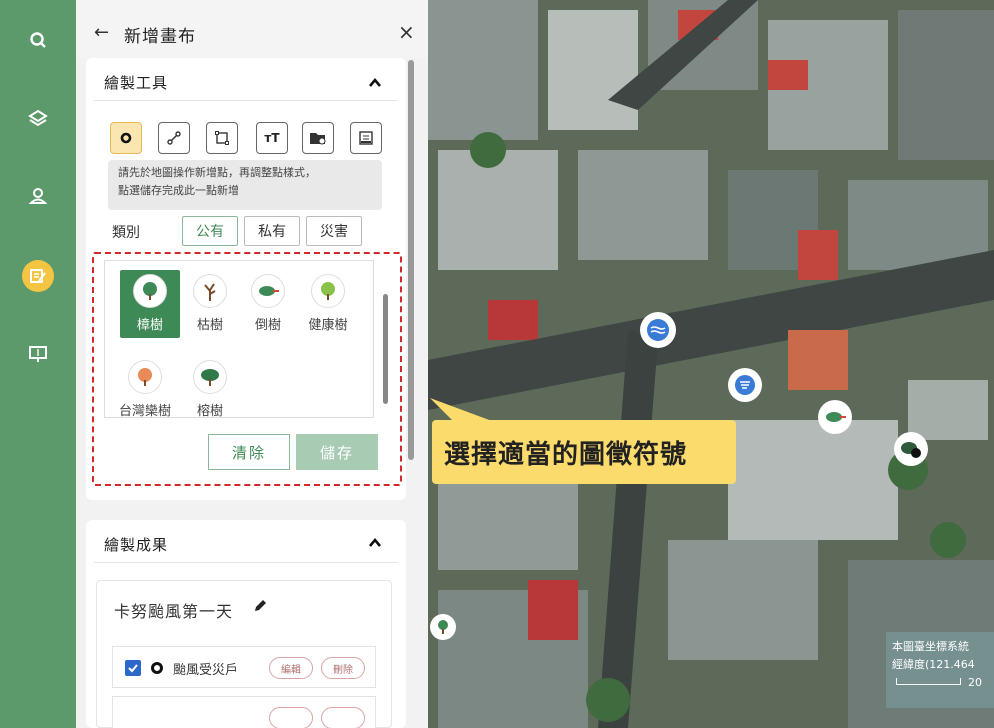 Image resolution: width=994 pixels, height=728 pixels. I want to click on flood-marker-icon, so click(658, 330).